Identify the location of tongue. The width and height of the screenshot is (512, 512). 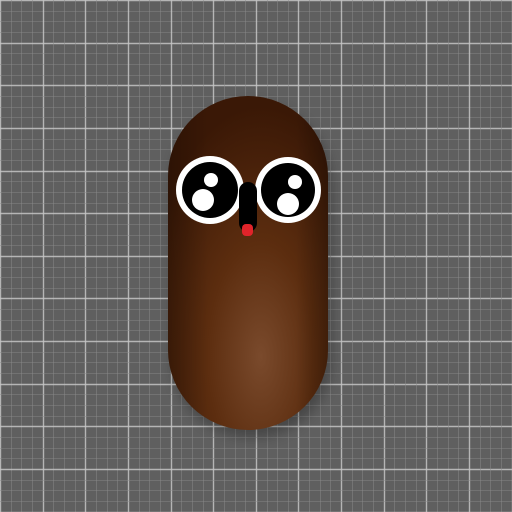
(247, 230).